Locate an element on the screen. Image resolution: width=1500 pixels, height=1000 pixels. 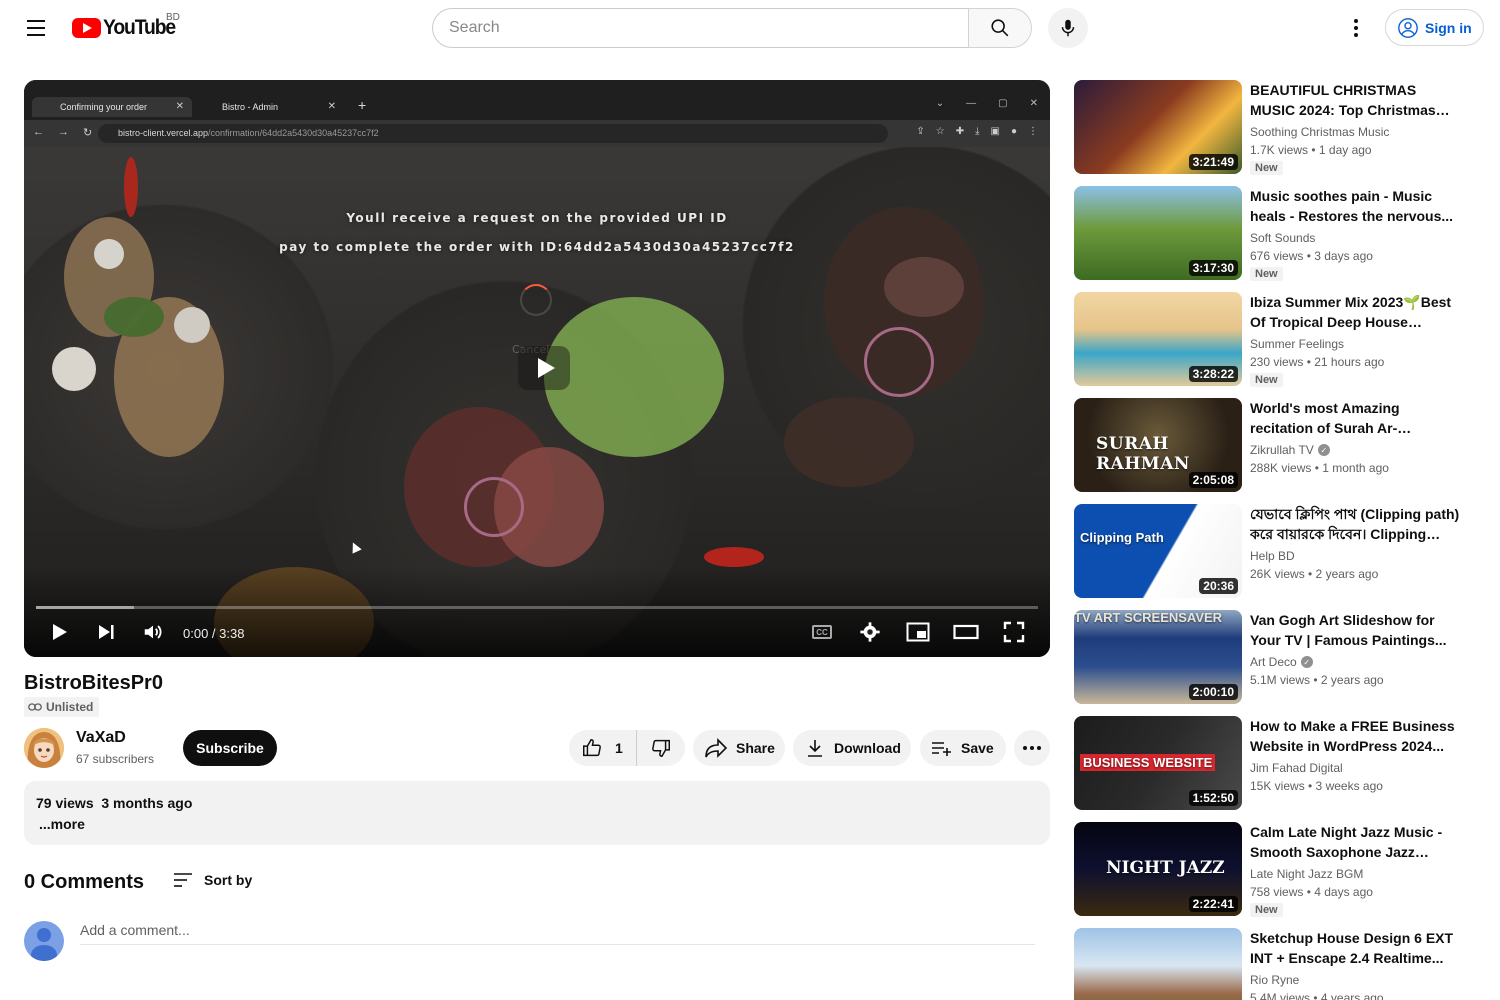
recommendation-channel-name: Jim Fahad Digital is located at coordinates (1296, 768).